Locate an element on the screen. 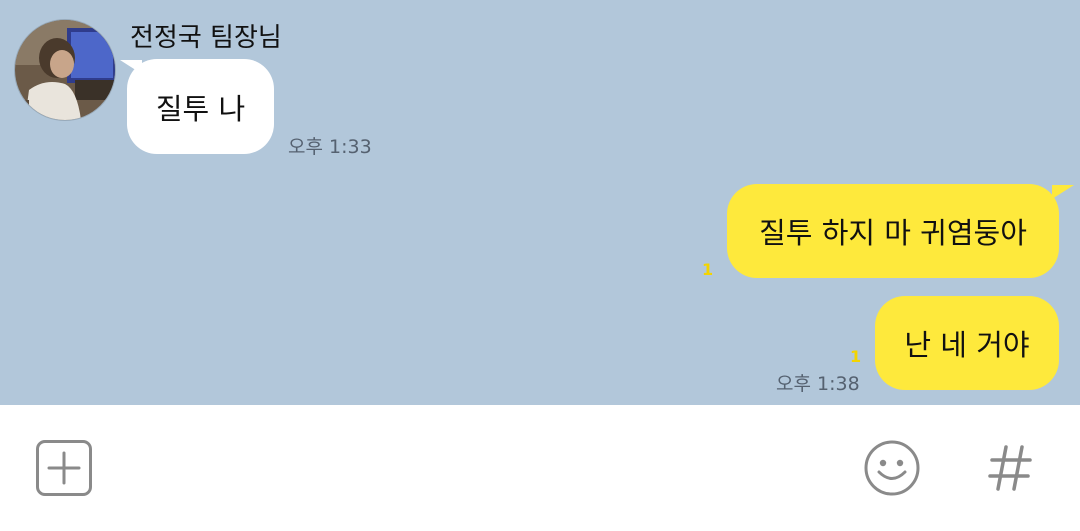 This screenshot has height=531, width=1080. message-text: 난 네 거야 is located at coordinates (967, 345).